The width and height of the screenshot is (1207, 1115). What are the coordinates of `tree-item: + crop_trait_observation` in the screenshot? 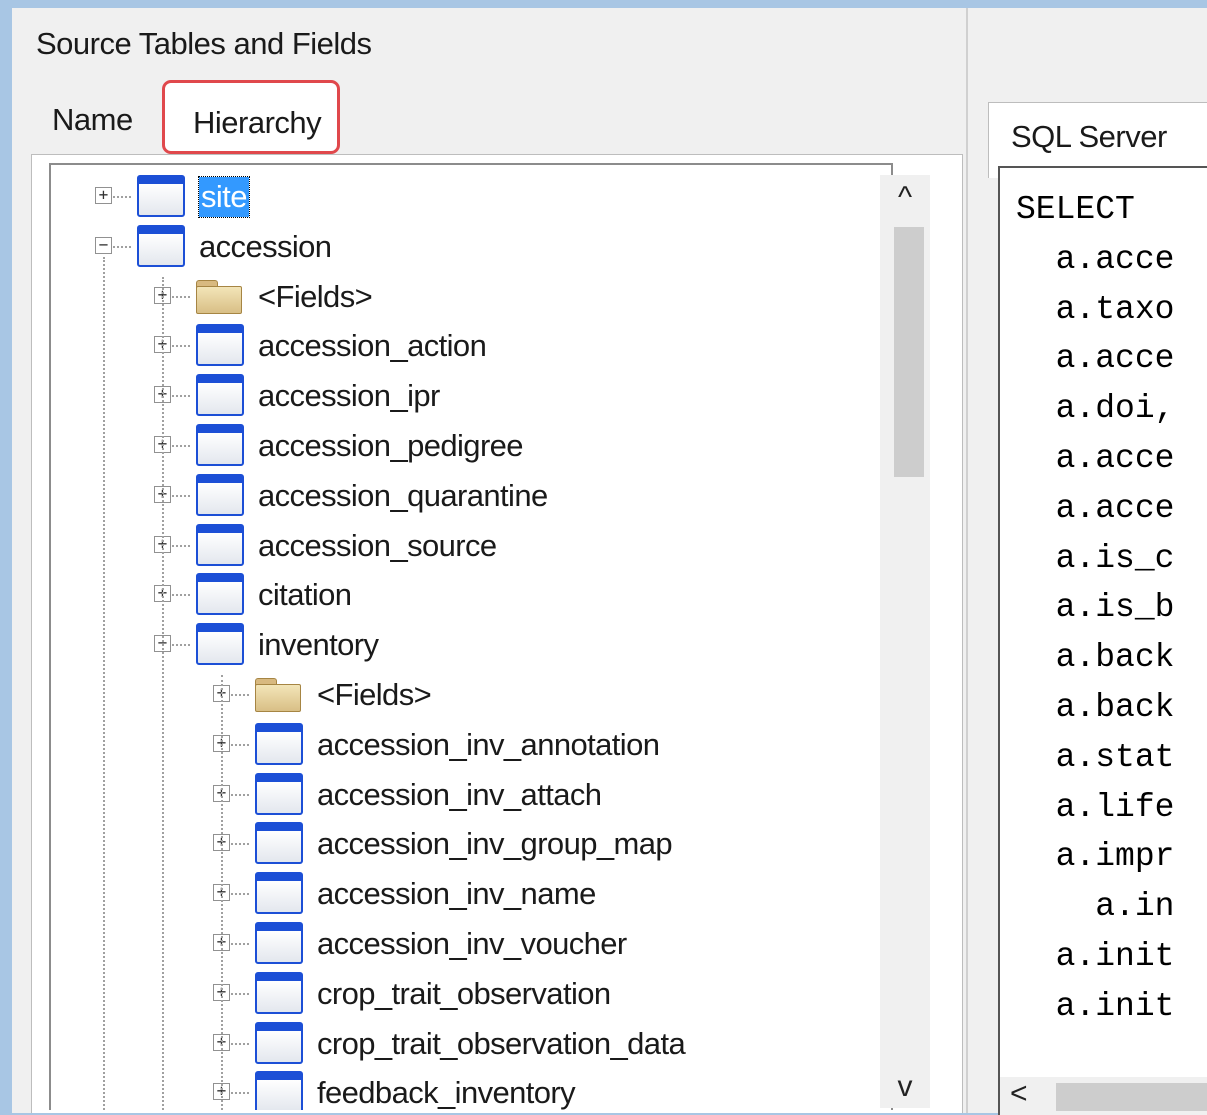 It's located at (466, 993).